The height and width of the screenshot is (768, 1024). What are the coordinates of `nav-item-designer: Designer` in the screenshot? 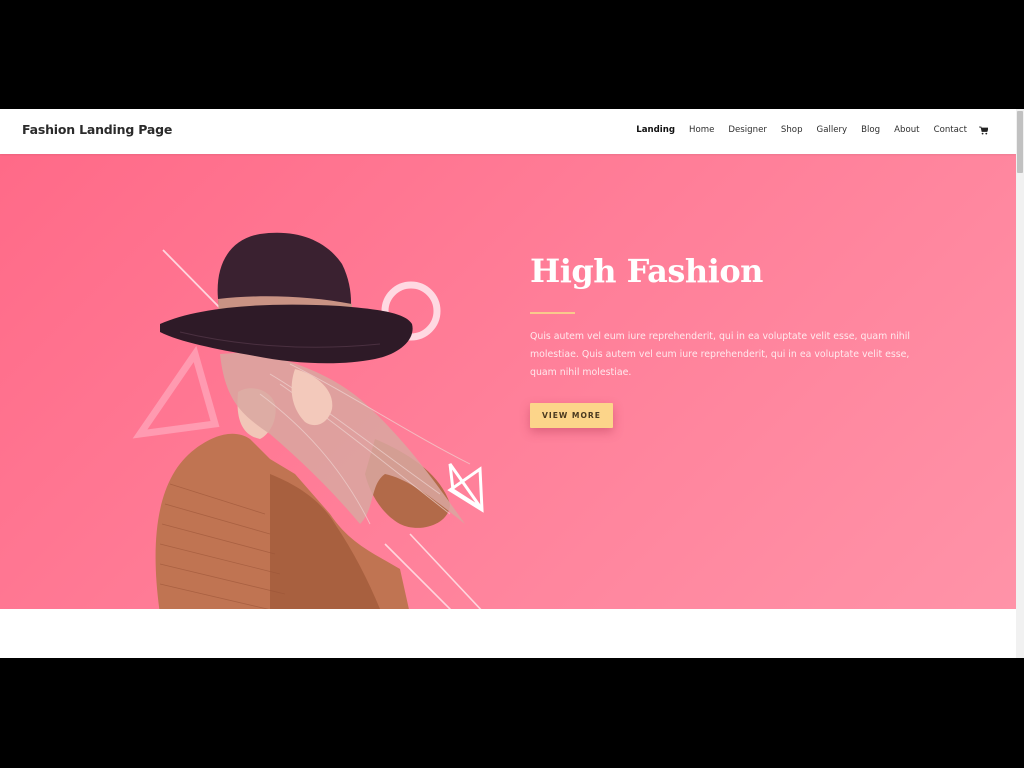 It's located at (747, 130).